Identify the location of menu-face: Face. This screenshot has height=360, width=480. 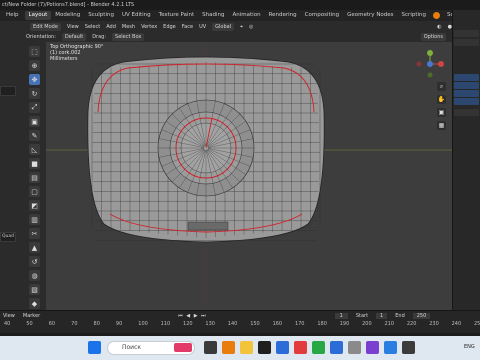
(187, 27).